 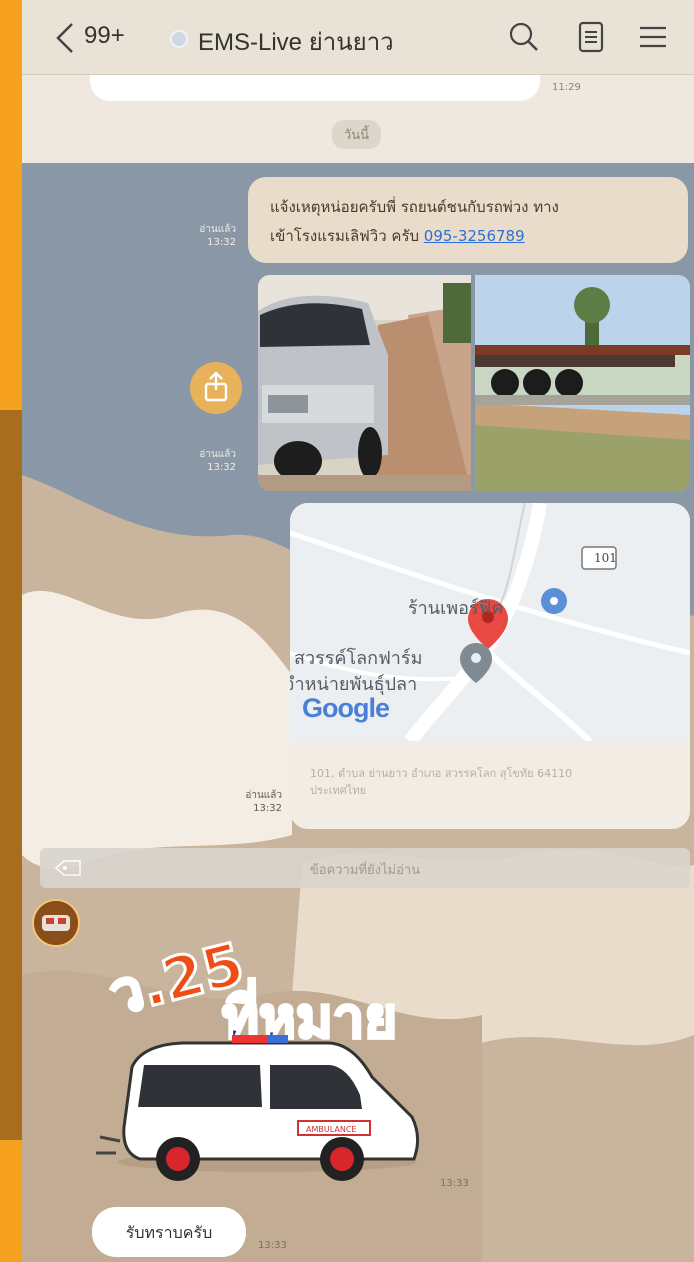 I want to click on search-icon, so click(x=524, y=37).